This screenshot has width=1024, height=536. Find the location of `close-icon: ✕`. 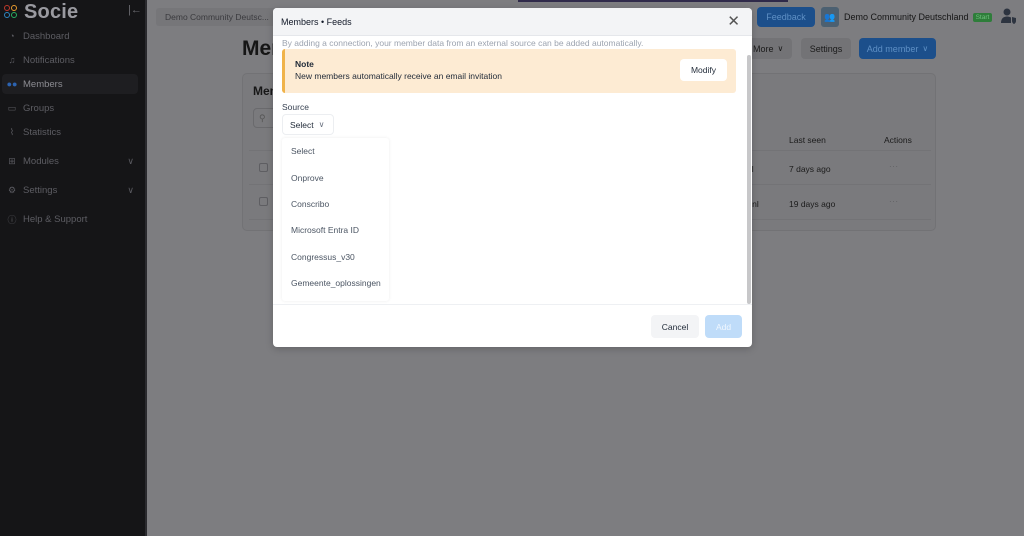

close-icon: ✕ is located at coordinates (733, 21).